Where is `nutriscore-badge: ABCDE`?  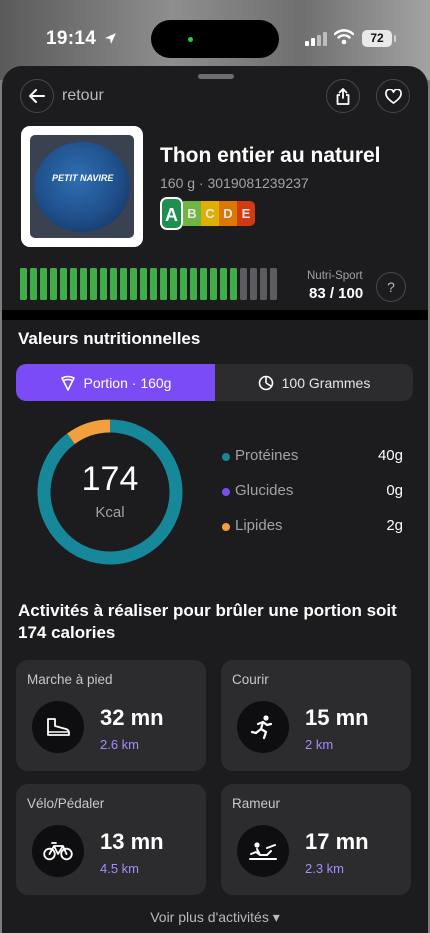
nutriscore-badge: ABCDE is located at coordinates (207, 213).